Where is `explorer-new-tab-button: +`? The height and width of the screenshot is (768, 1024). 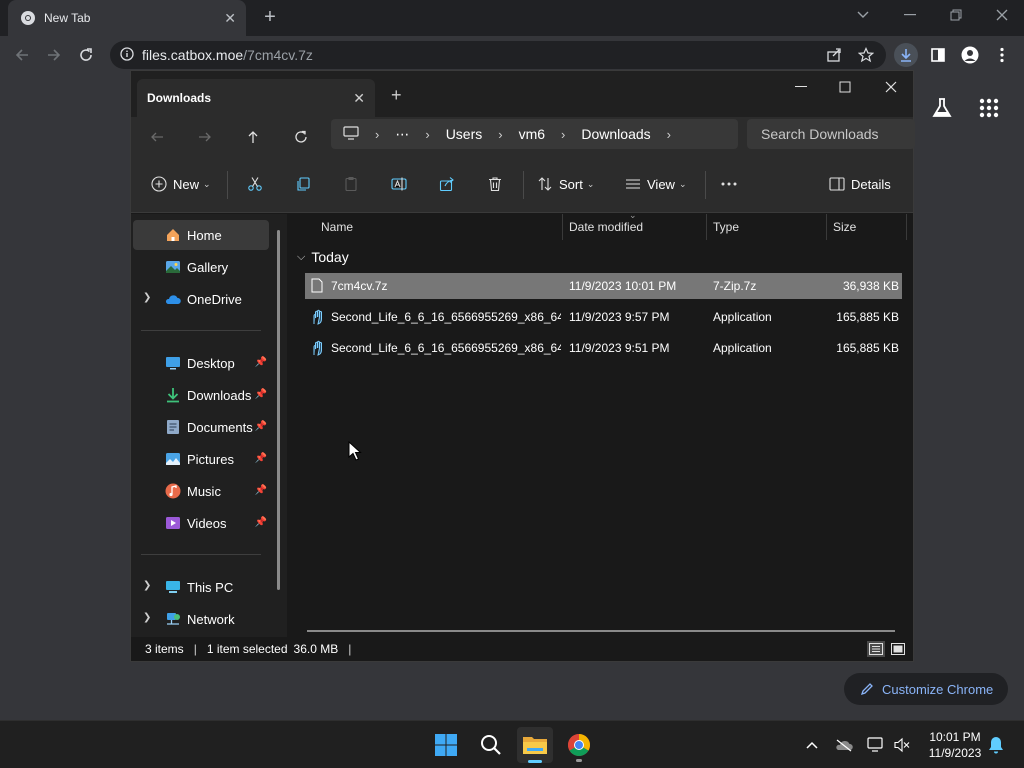 explorer-new-tab-button: + is located at coordinates (396, 95).